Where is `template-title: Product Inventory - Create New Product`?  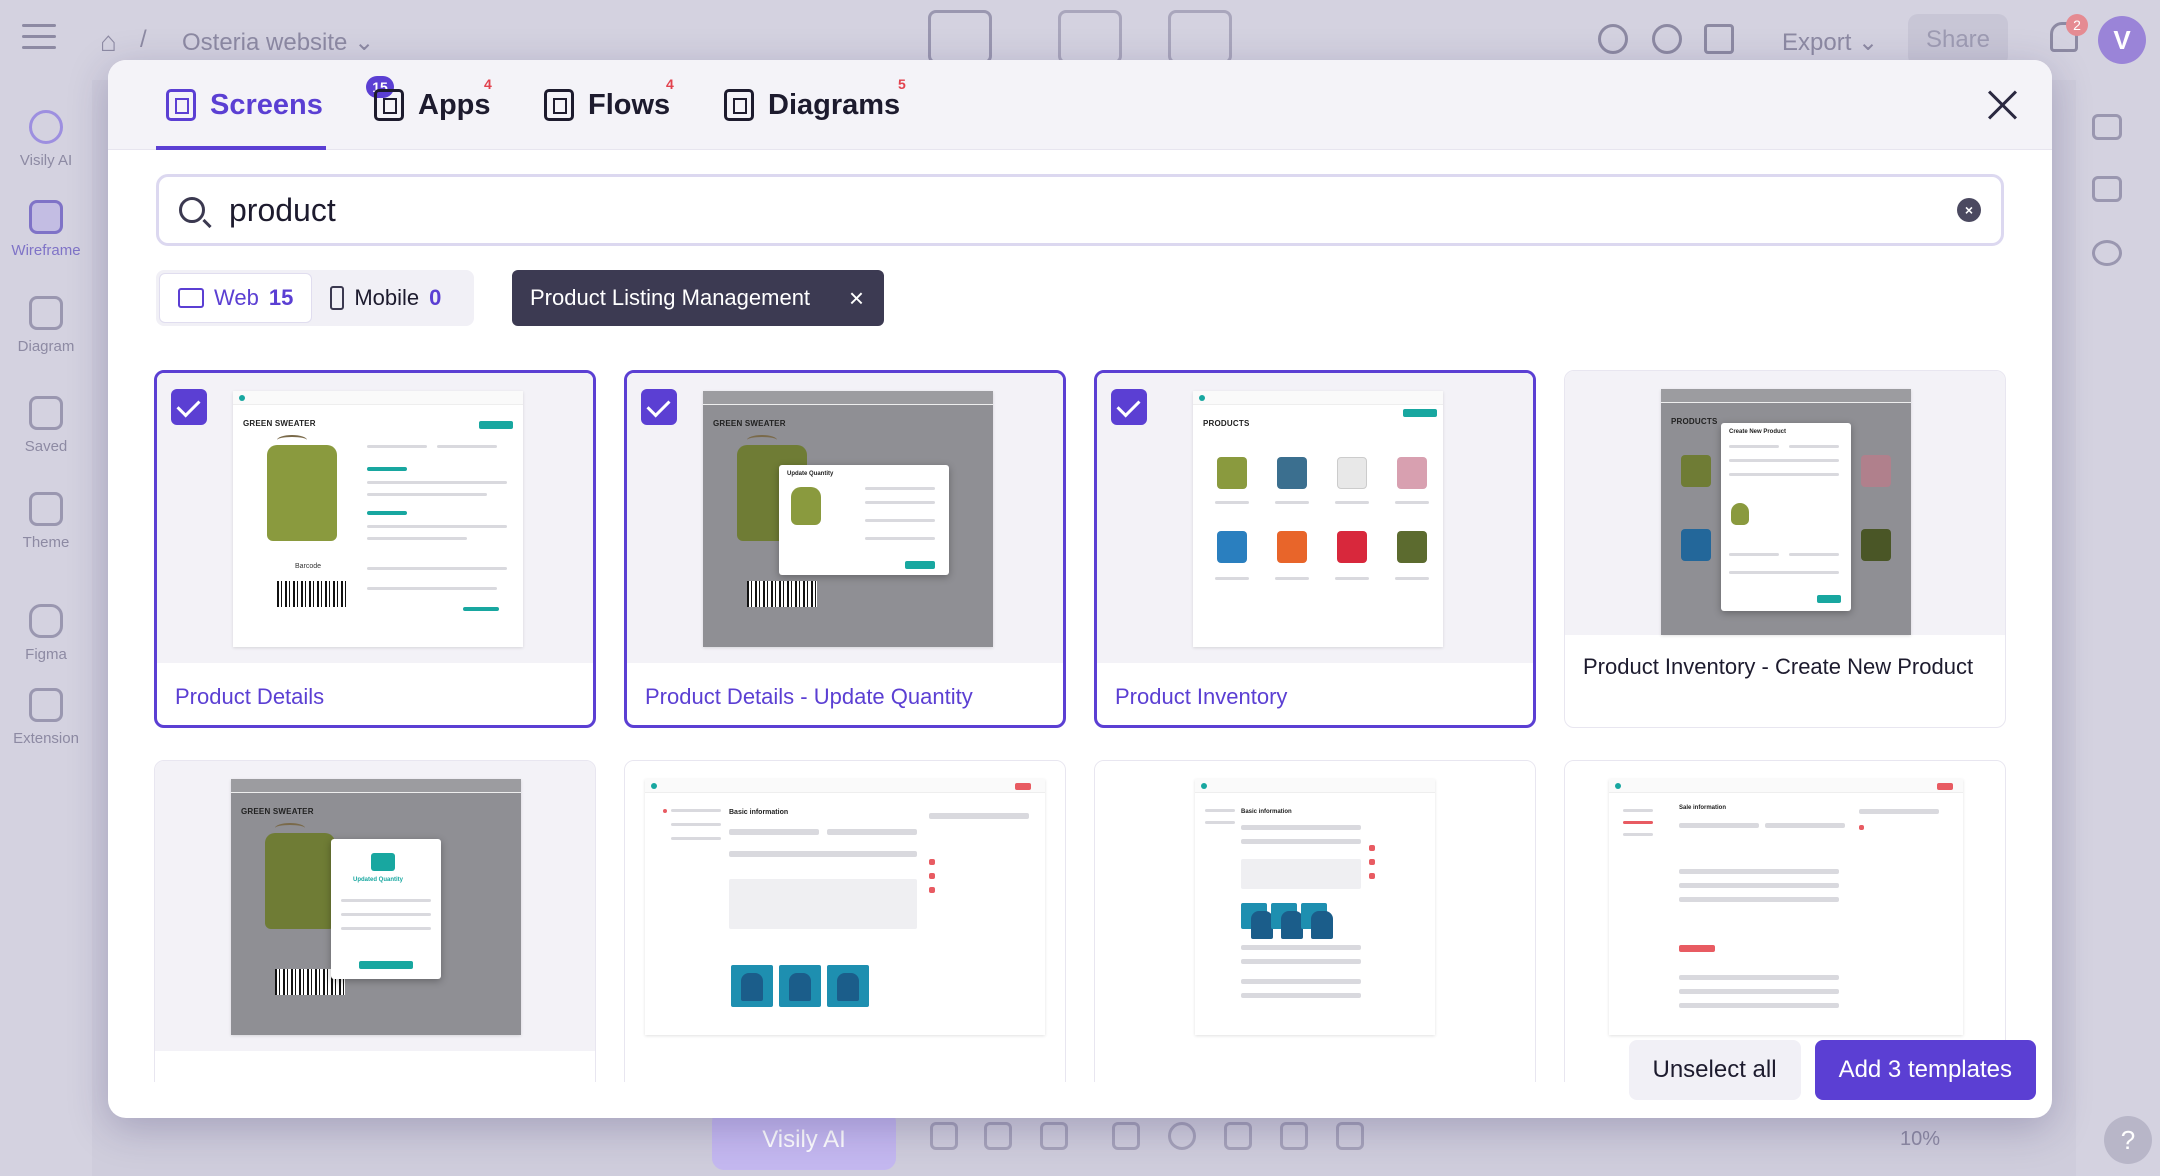
template-title: Product Inventory - Create New Product is located at coordinates (1778, 666).